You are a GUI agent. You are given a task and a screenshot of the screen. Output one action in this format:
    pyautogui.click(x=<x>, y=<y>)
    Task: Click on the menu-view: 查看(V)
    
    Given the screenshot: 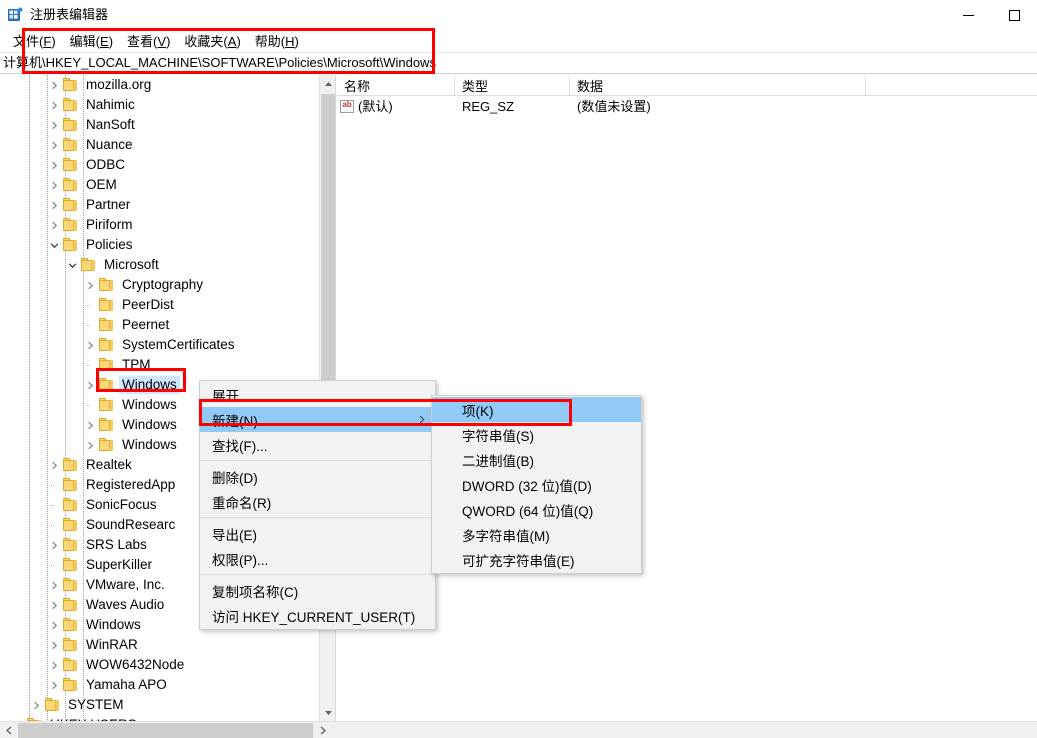 What is the action you would take?
    pyautogui.click(x=148, y=41)
    